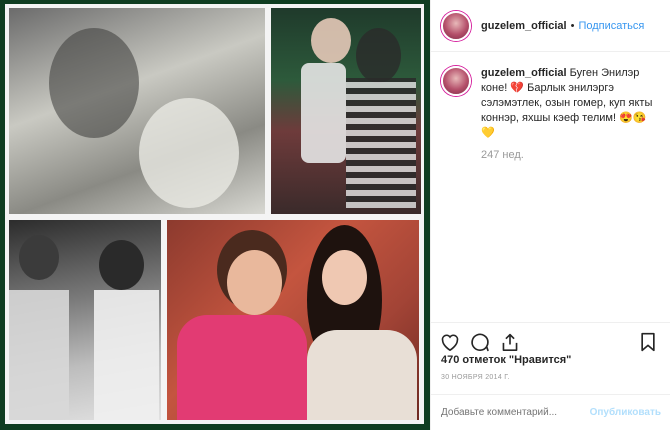 This screenshot has width=670, height=430. What do you see at coordinates (456, 81) in the screenshot?
I see `caption-avatar` at bounding box center [456, 81].